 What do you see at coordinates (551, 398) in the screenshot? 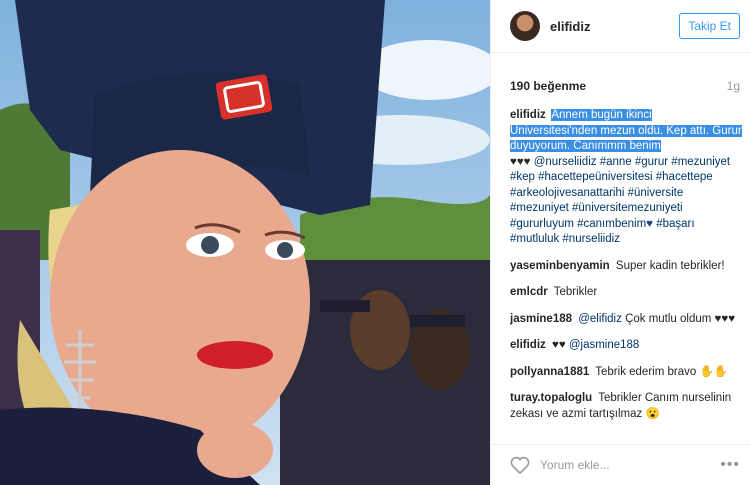
I see `comment-username: turay.topaloglu` at bounding box center [551, 398].